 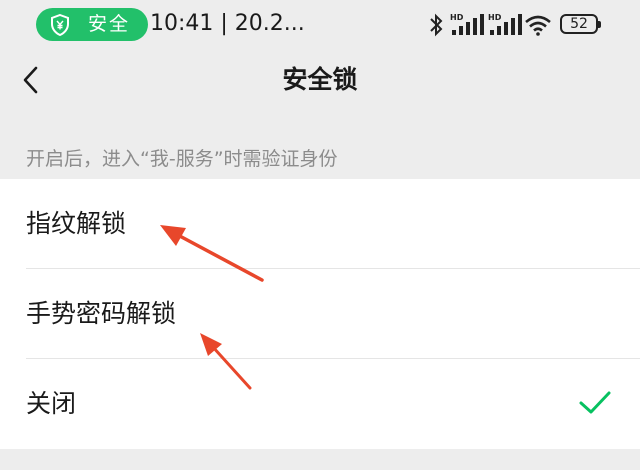 I want to click on option-label: 手势密码解锁, so click(x=101, y=313).